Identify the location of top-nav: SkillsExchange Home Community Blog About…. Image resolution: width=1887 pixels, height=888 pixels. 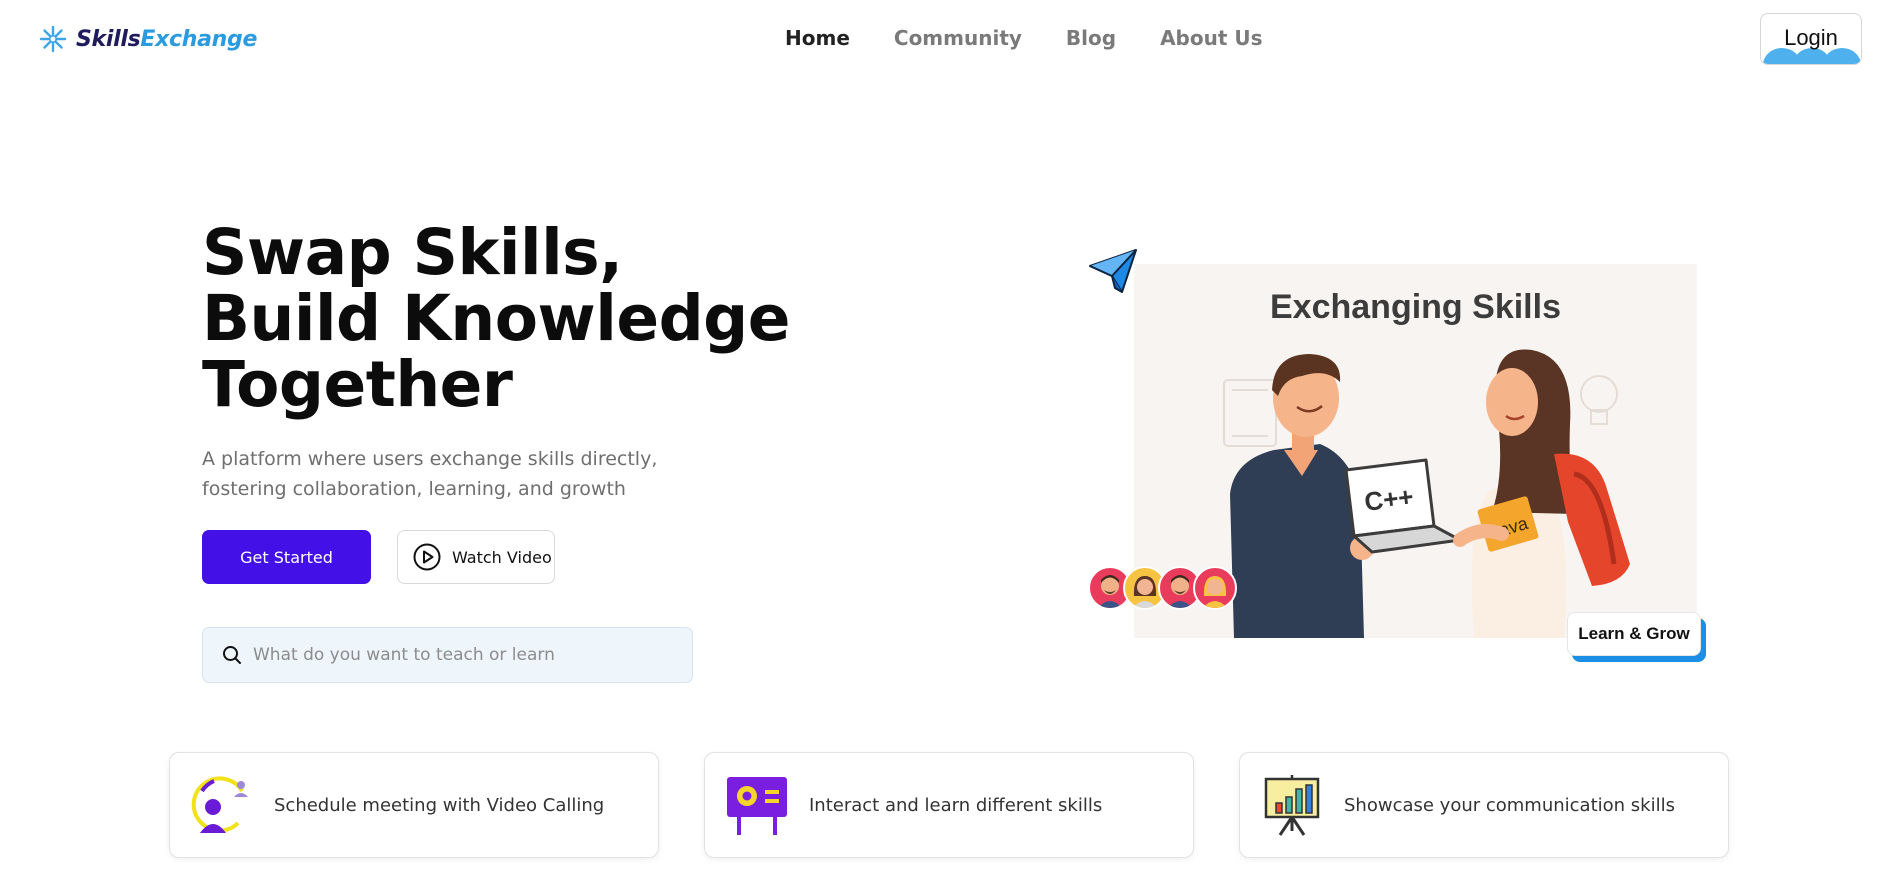
(943, 40).